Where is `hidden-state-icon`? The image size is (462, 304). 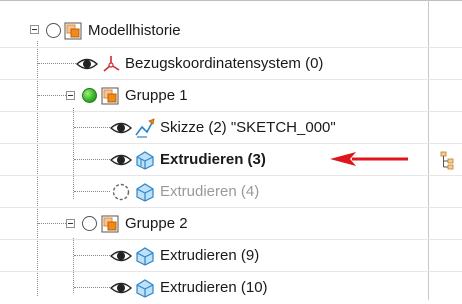
hidden-state-icon is located at coordinates (121, 192).